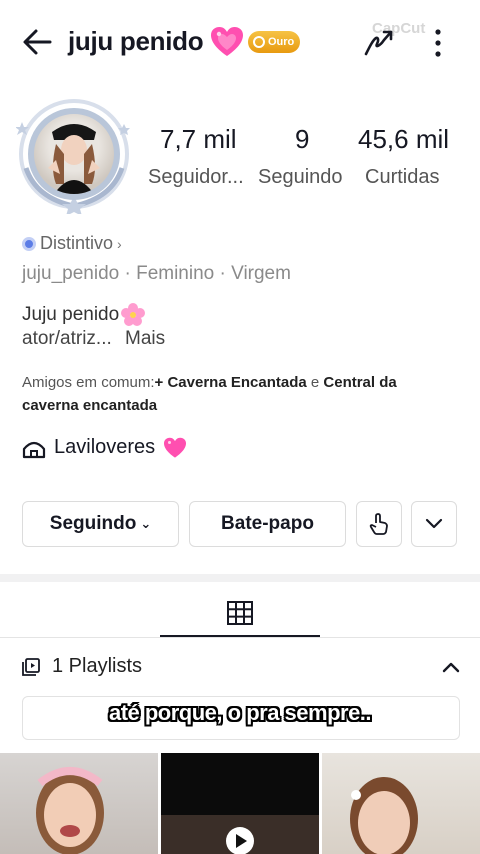 The width and height of the screenshot is (480, 854). What do you see at coordinates (88, 382) in the screenshot?
I see `mutual-prefix: Amigos em comum:` at bounding box center [88, 382].